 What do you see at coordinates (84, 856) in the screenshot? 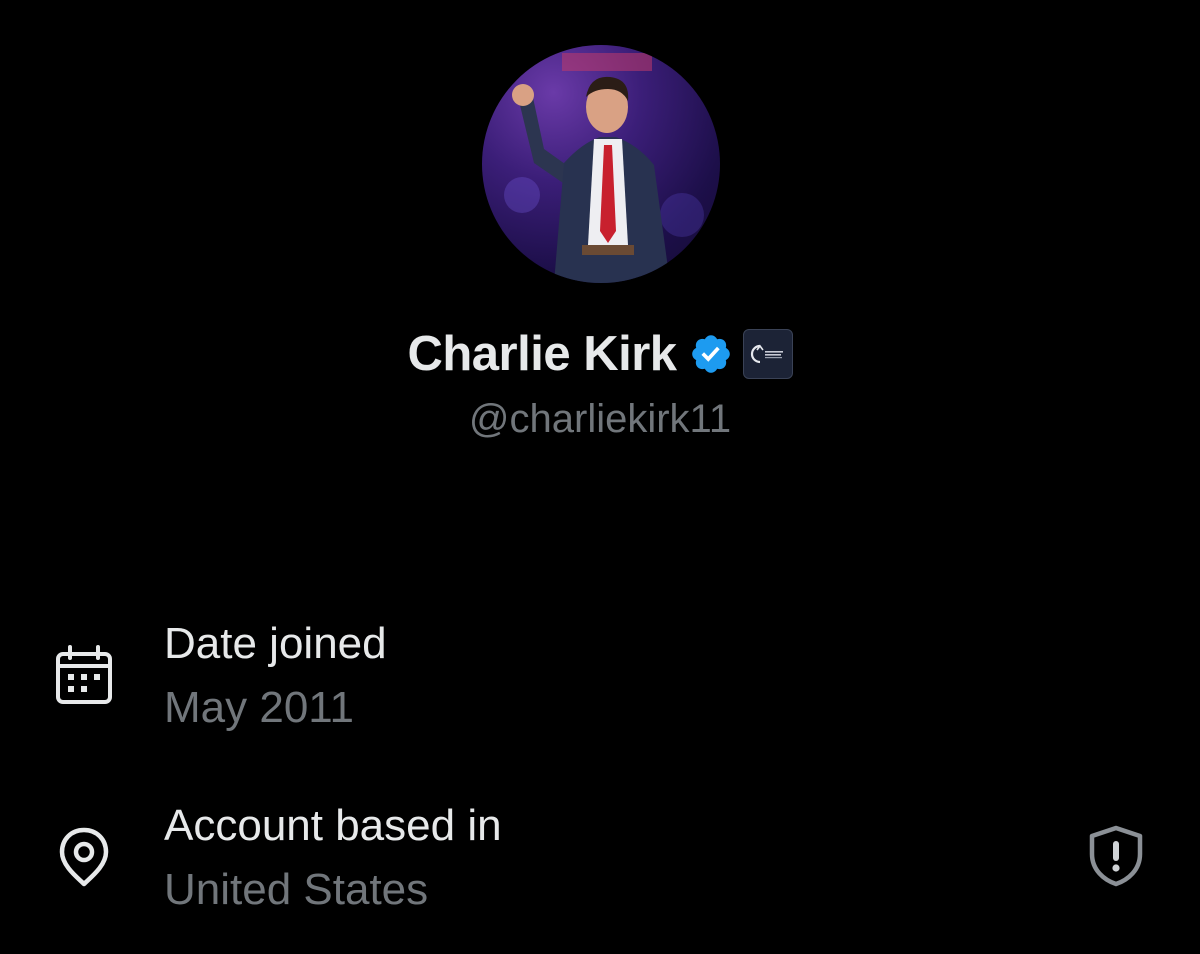
I see `location-pin-icon` at bounding box center [84, 856].